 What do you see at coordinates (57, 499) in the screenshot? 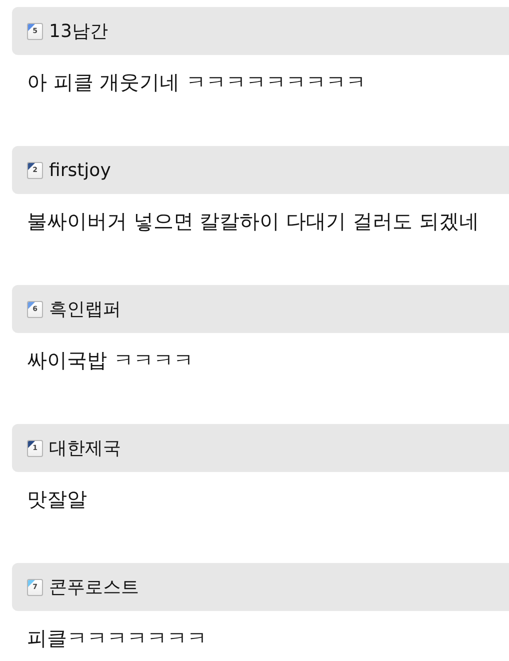
I see `comment-text: 맛잘알` at bounding box center [57, 499].